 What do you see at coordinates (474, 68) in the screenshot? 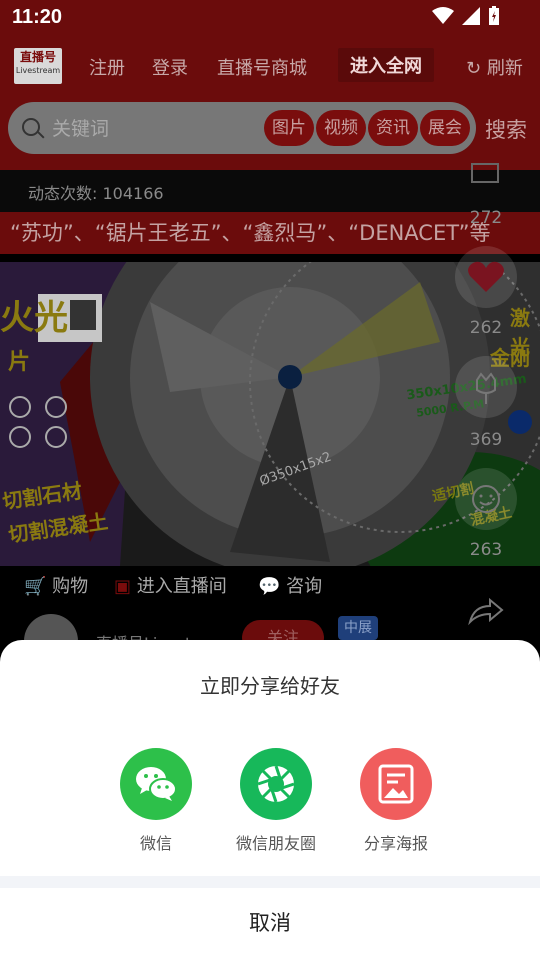
I see `refresh-icon: ↻` at bounding box center [474, 68].